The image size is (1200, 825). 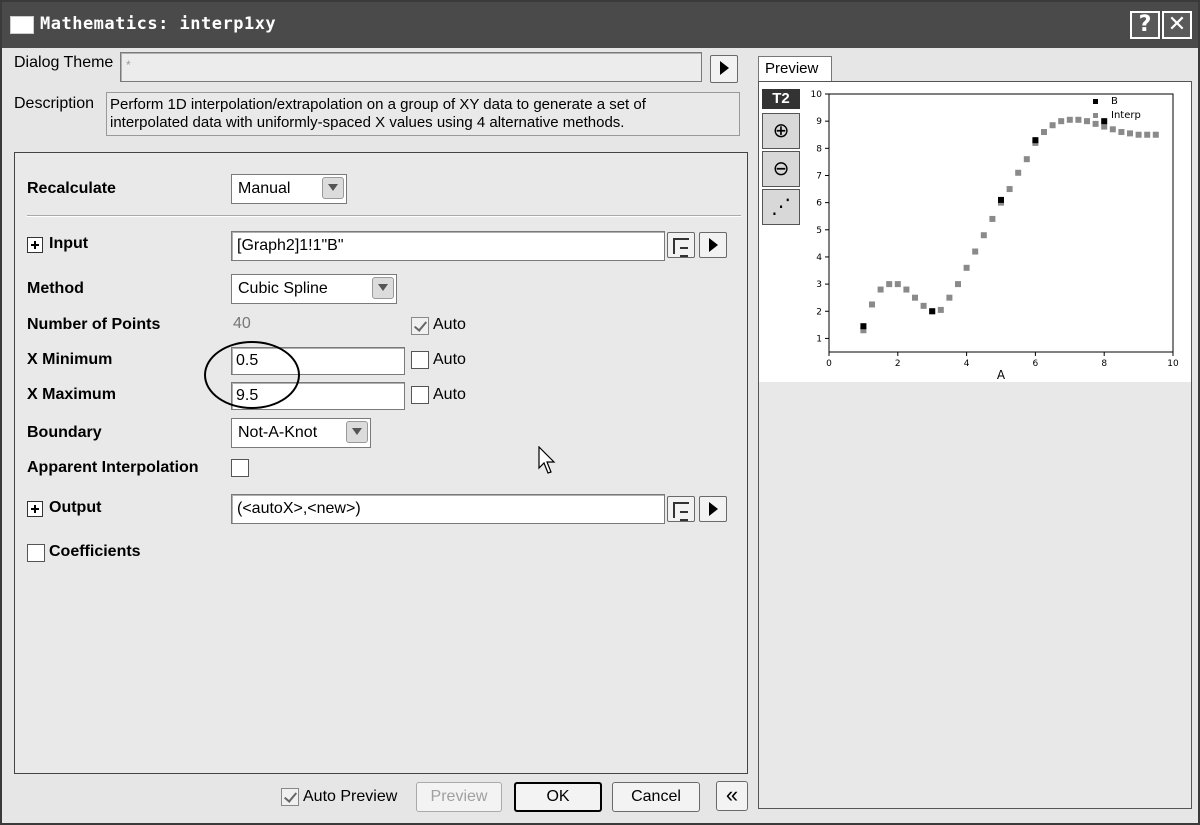 I want to click on recalculate-dropdown: Manual, so click(x=289, y=189).